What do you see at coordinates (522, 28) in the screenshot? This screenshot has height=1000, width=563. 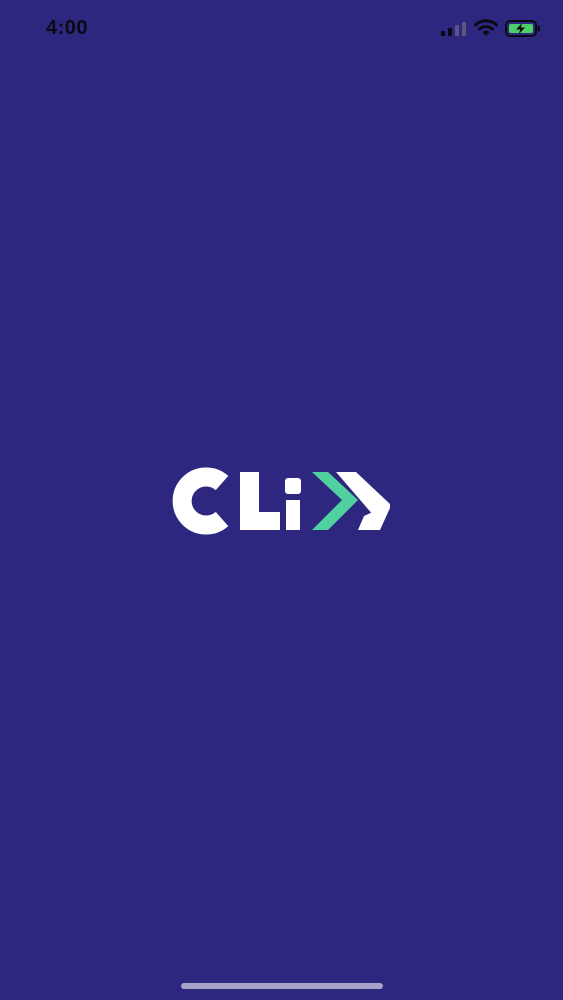 I see `battery-charging-icon` at bounding box center [522, 28].